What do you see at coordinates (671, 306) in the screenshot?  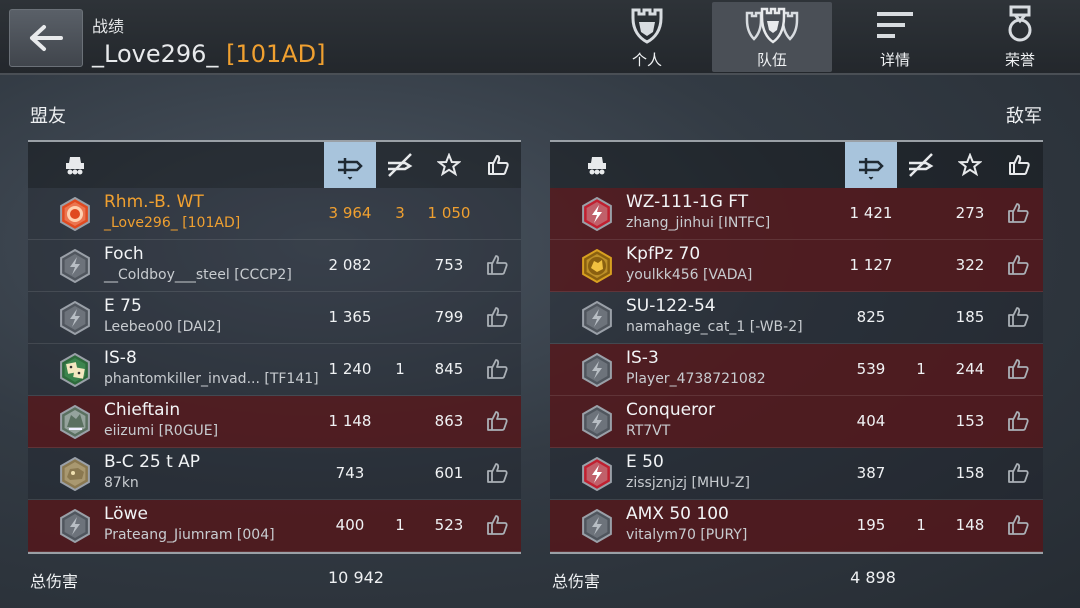 I see `tank-name: SU-122-54` at bounding box center [671, 306].